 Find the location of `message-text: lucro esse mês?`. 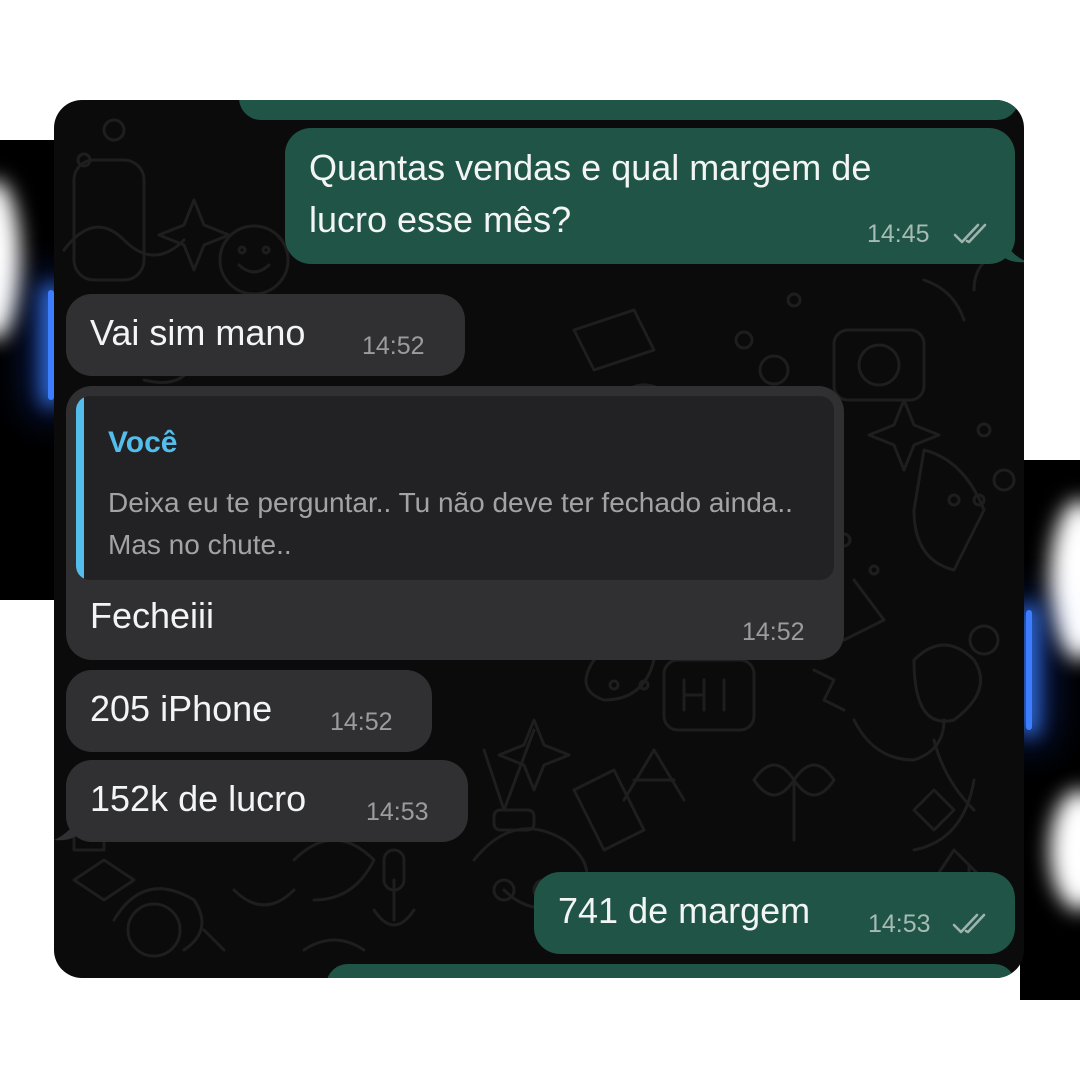

message-text: lucro esse mês? is located at coordinates (440, 219).